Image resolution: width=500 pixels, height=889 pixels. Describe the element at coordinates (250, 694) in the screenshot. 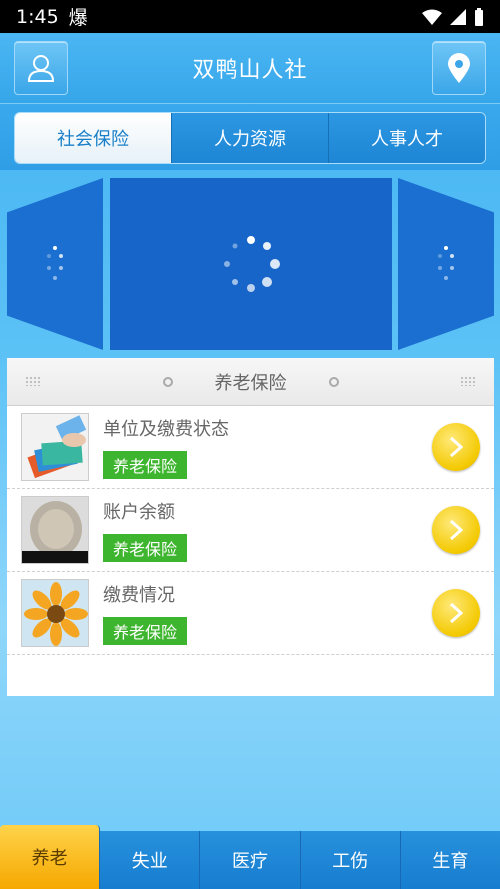

I see `card-zigzag-edge` at that location.